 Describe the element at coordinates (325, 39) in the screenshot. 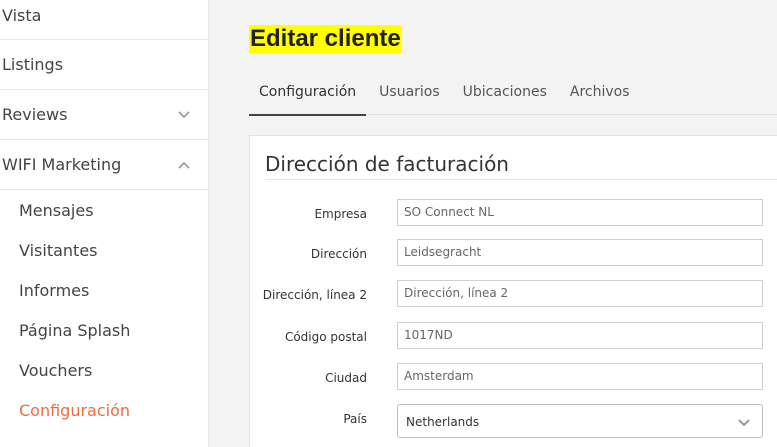

I see `page-title: Editar cliente` at that location.